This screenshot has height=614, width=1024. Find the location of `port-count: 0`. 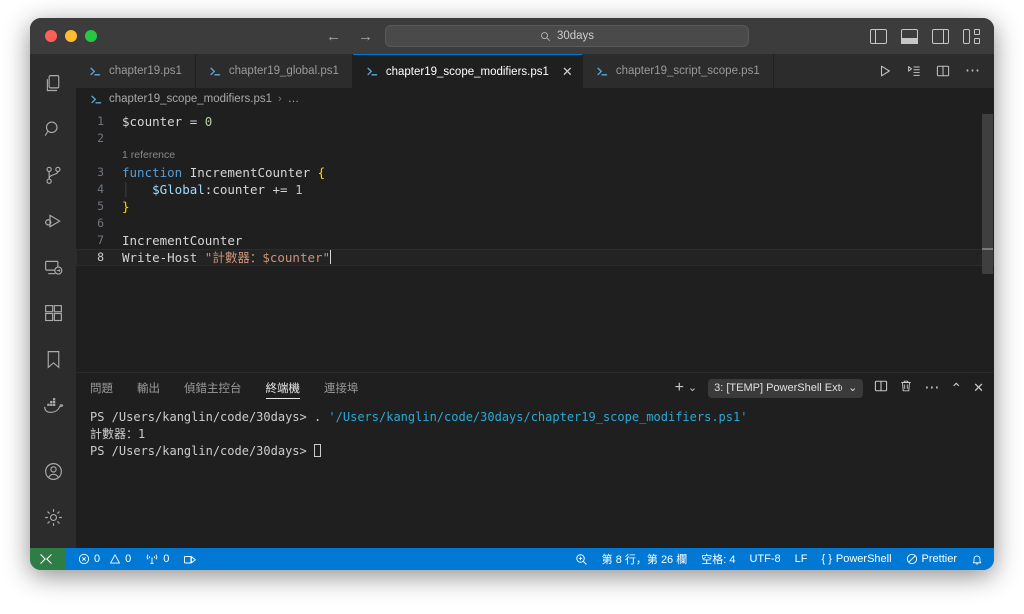

port-count: 0 is located at coordinates (166, 559).